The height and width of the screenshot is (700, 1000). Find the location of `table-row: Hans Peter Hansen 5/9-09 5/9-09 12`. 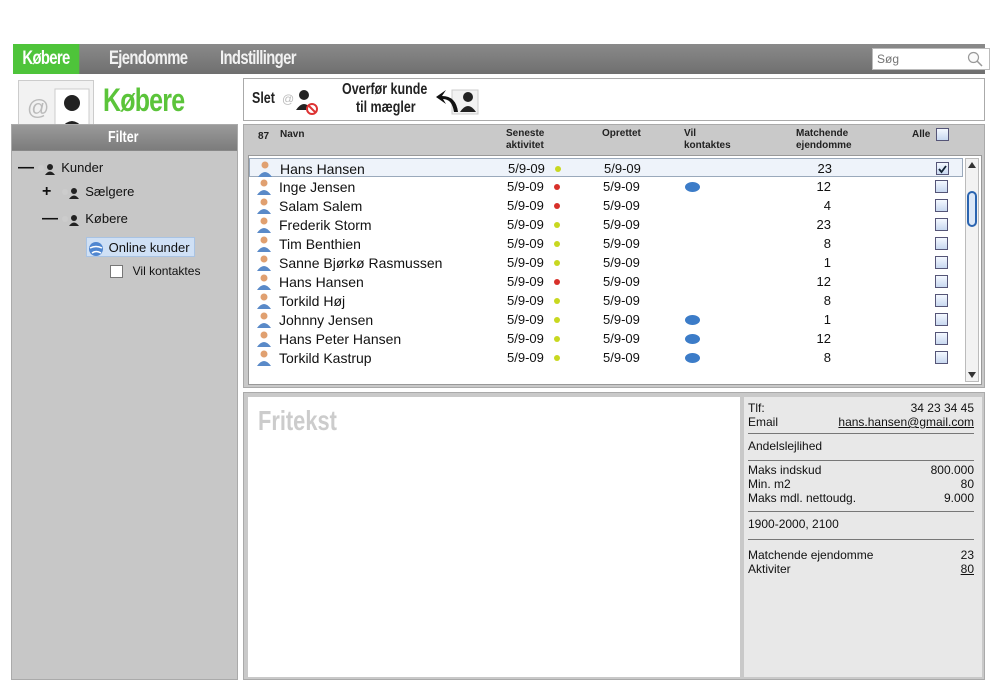

table-row: Hans Peter Hansen 5/9-09 5/9-09 12 is located at coordinates (606, 338).